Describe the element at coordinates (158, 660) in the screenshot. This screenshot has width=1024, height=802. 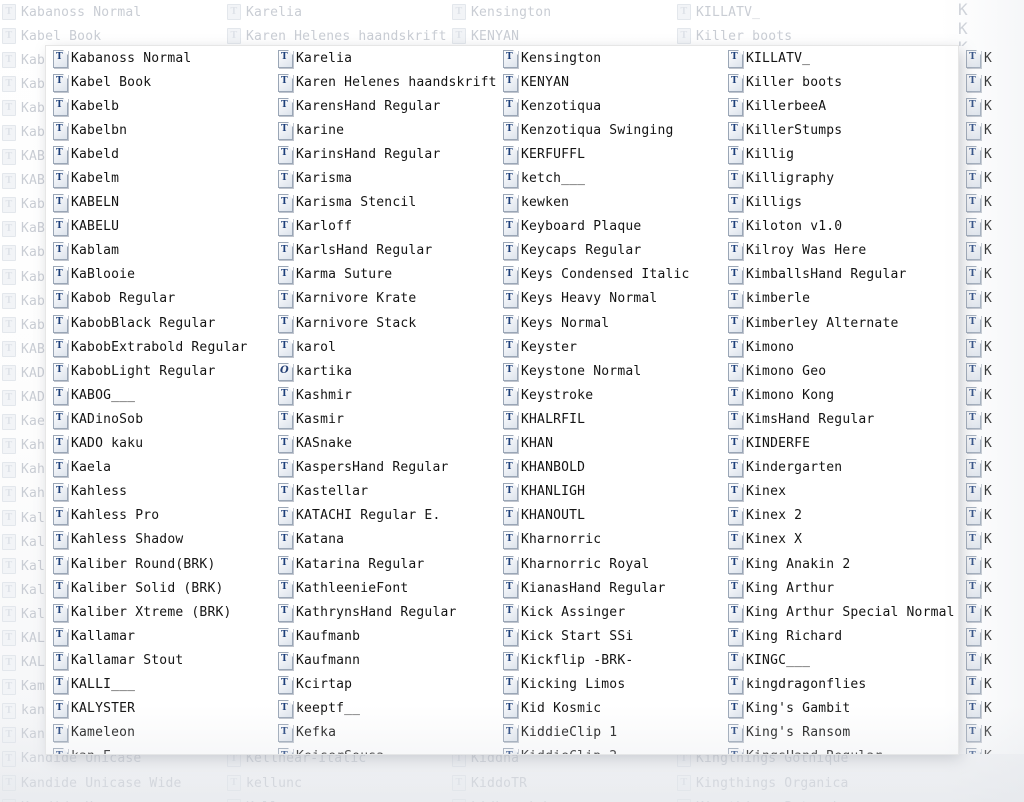
I see `font-list-item: T Kallamar Stout` at that location.